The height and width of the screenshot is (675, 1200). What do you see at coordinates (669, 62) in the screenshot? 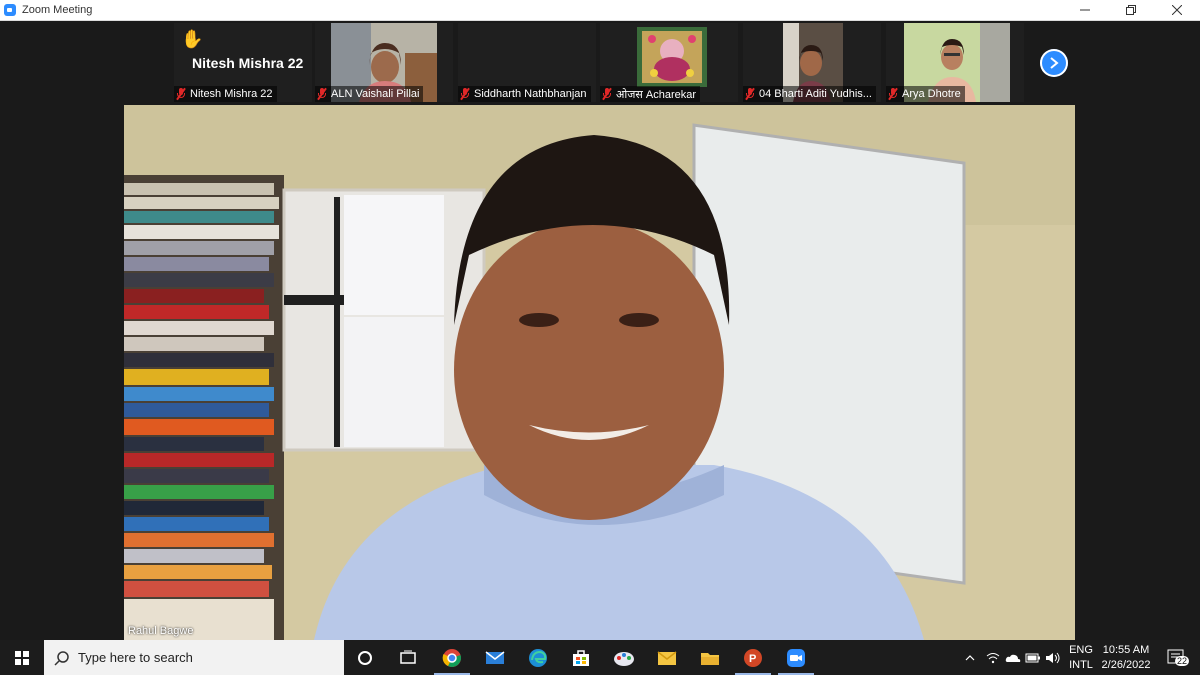
I see `participant-tile: ओजस Acharekar` at bounding box center [669, 62].